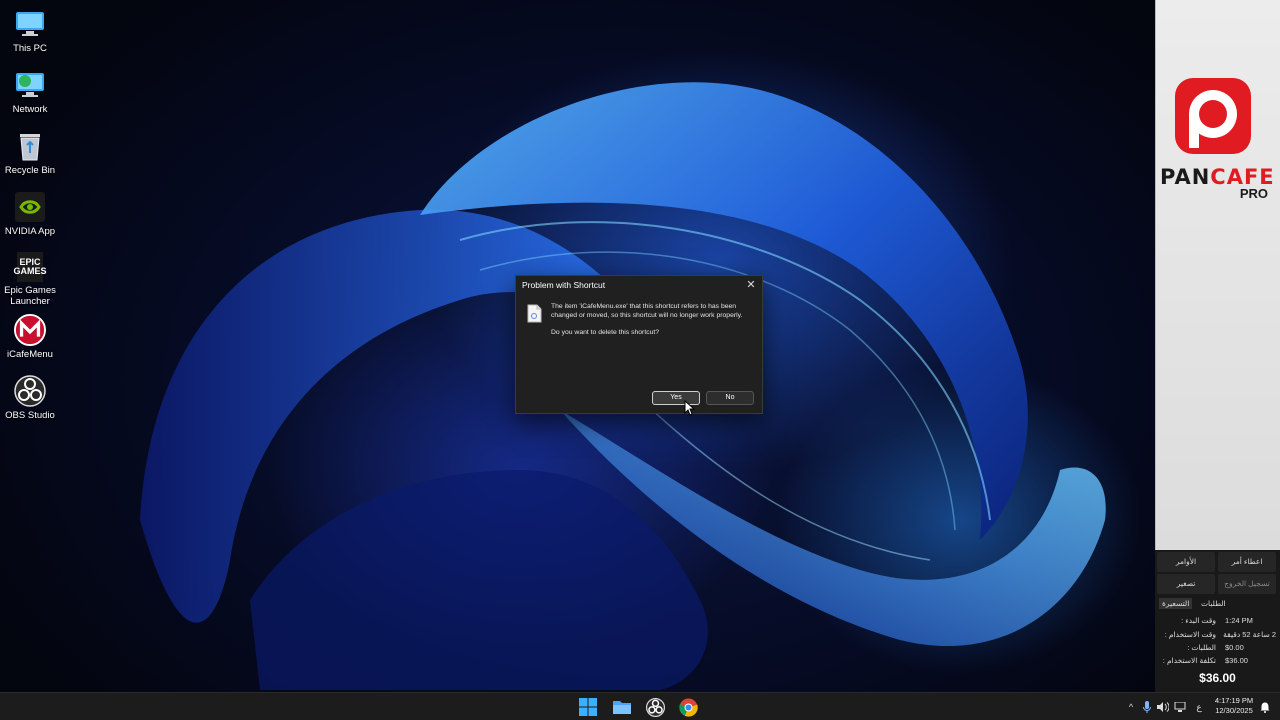 The width and height of the screenshot is (1280, 720). I want to click on icafemenu-icon, so click(30, 330).